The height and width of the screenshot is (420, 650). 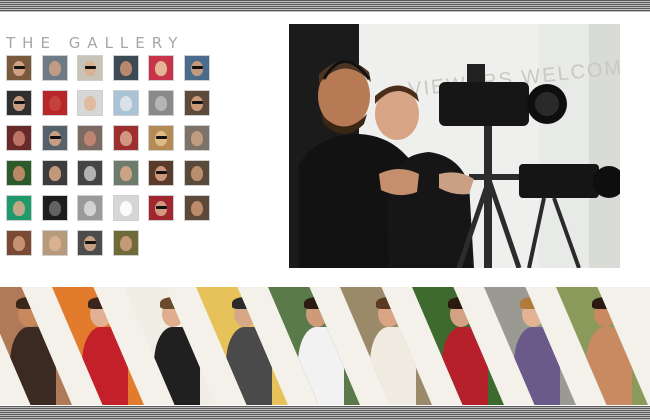 What do you see at coordinates (325, 413) in the screenshot?
I see `bottom-stripe-border` at bounding box center [325, 413].